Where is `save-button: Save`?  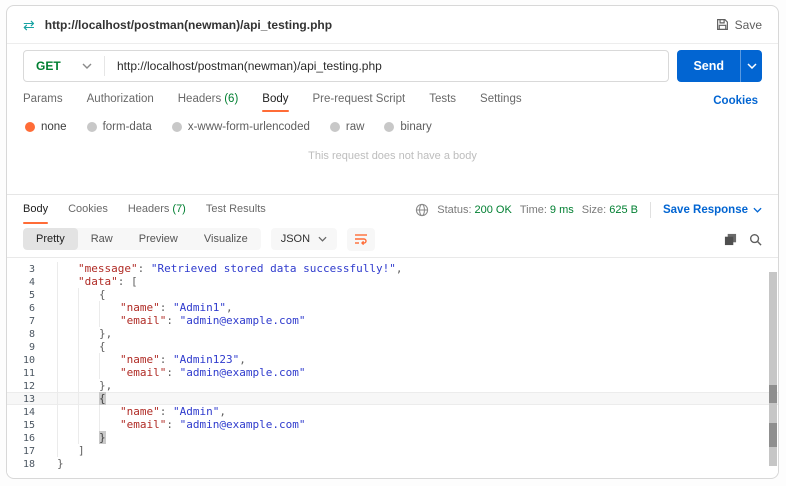
save-button: Save is located at coordinates (739, 25).